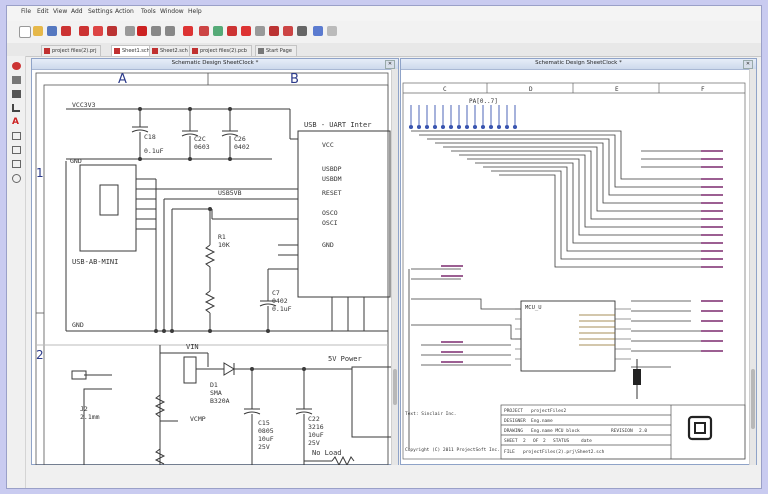 The image size is (768, 494). I want to click on image-icon, so click(16, 150).